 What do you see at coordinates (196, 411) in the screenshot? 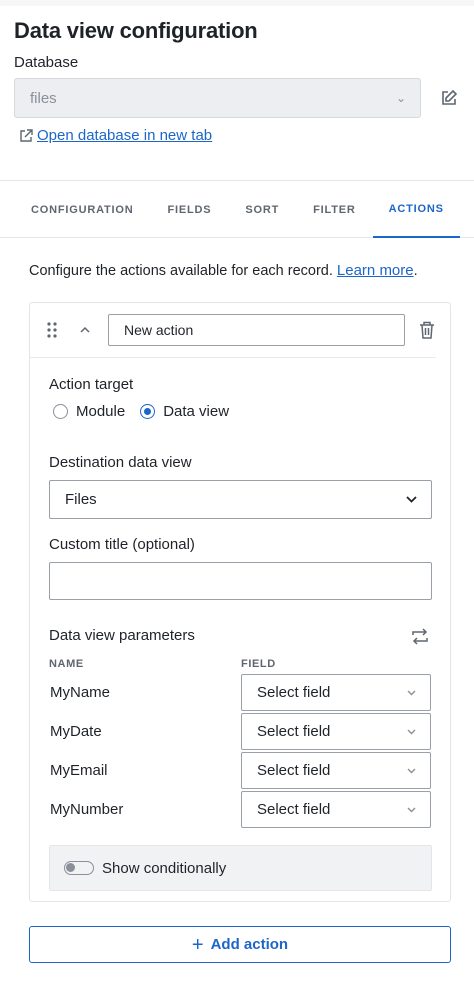
I see `radio-data-view-label: Data view` at bounding box center [196, 411].